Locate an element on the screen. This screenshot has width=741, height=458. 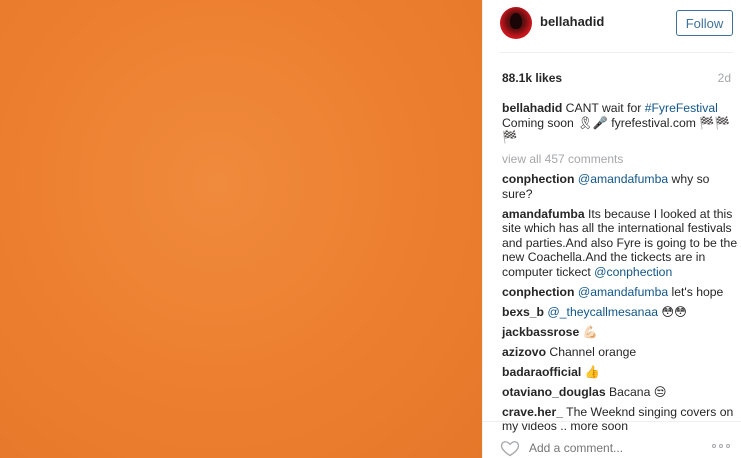
comment-item: otaviano_douglas Bacana 😒 is located at coordinates (620, 392).